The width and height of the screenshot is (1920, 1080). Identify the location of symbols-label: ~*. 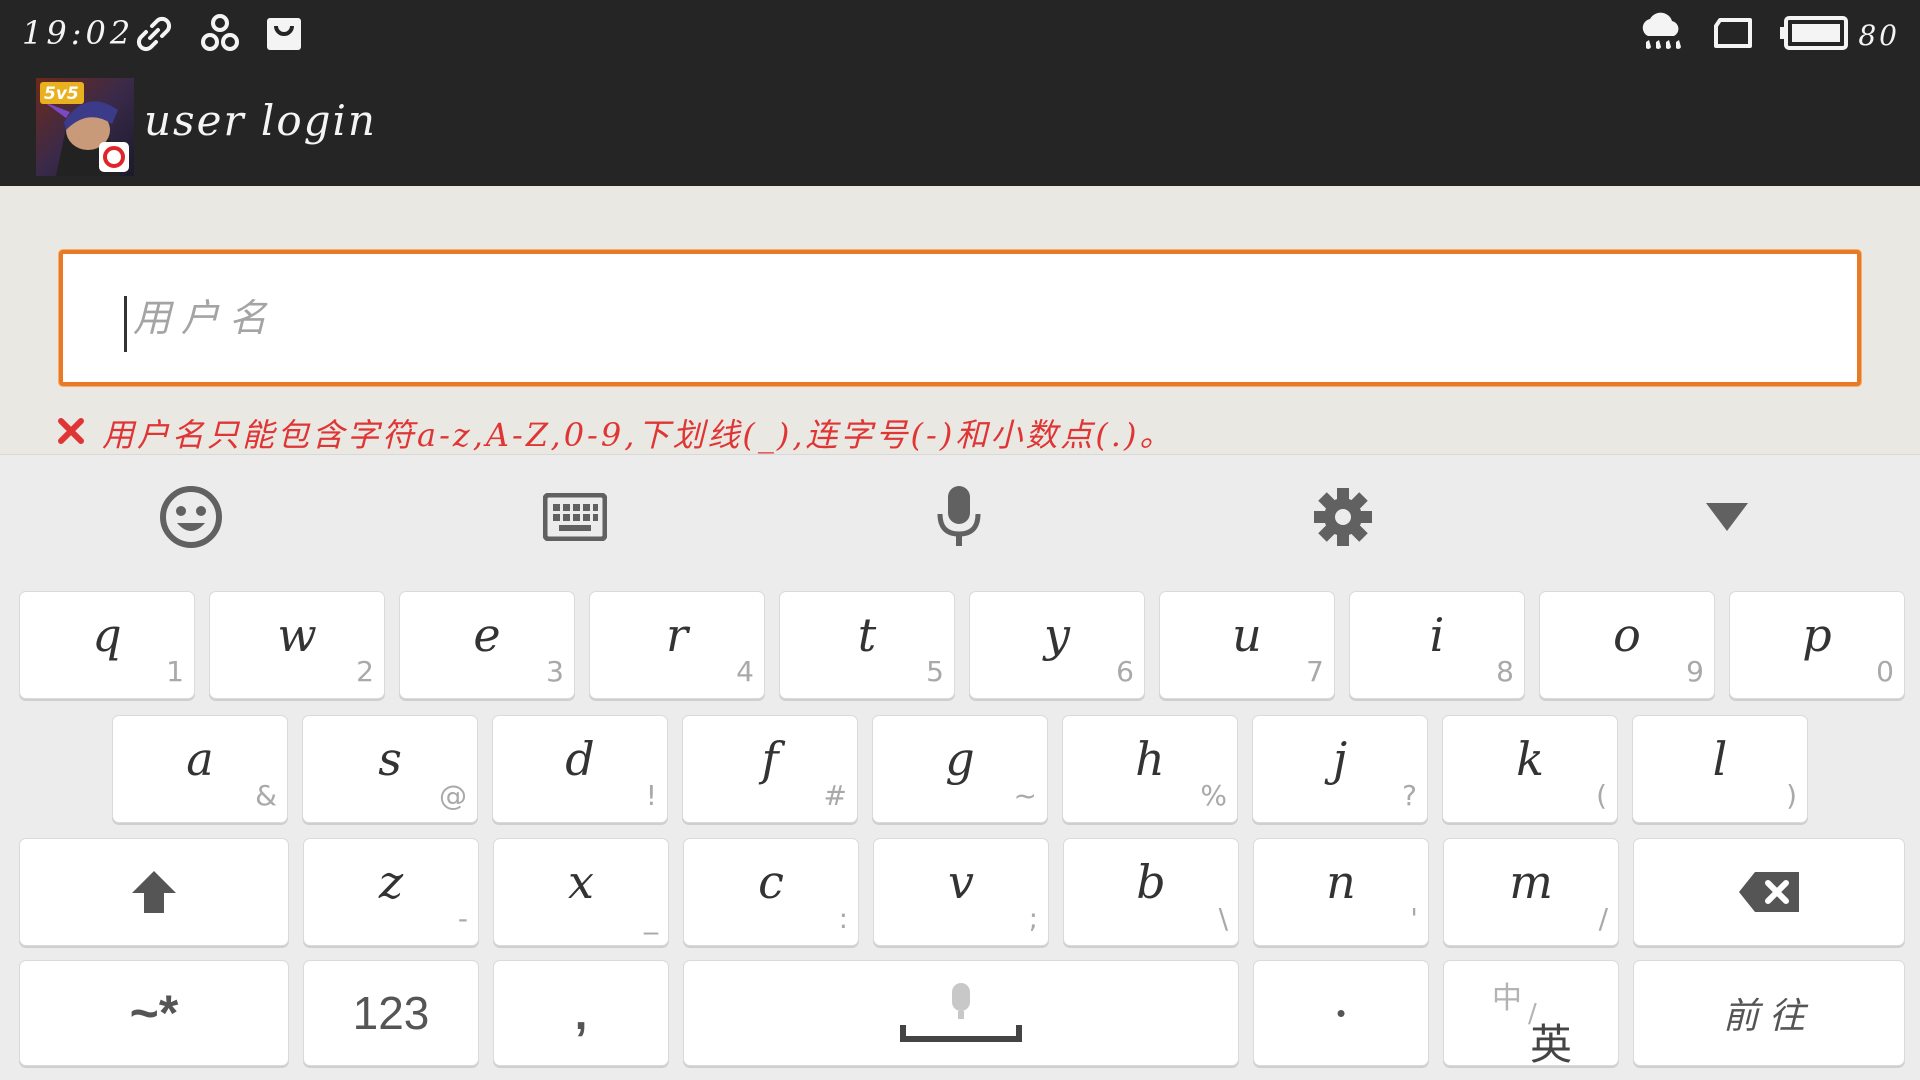
(154, 1013).